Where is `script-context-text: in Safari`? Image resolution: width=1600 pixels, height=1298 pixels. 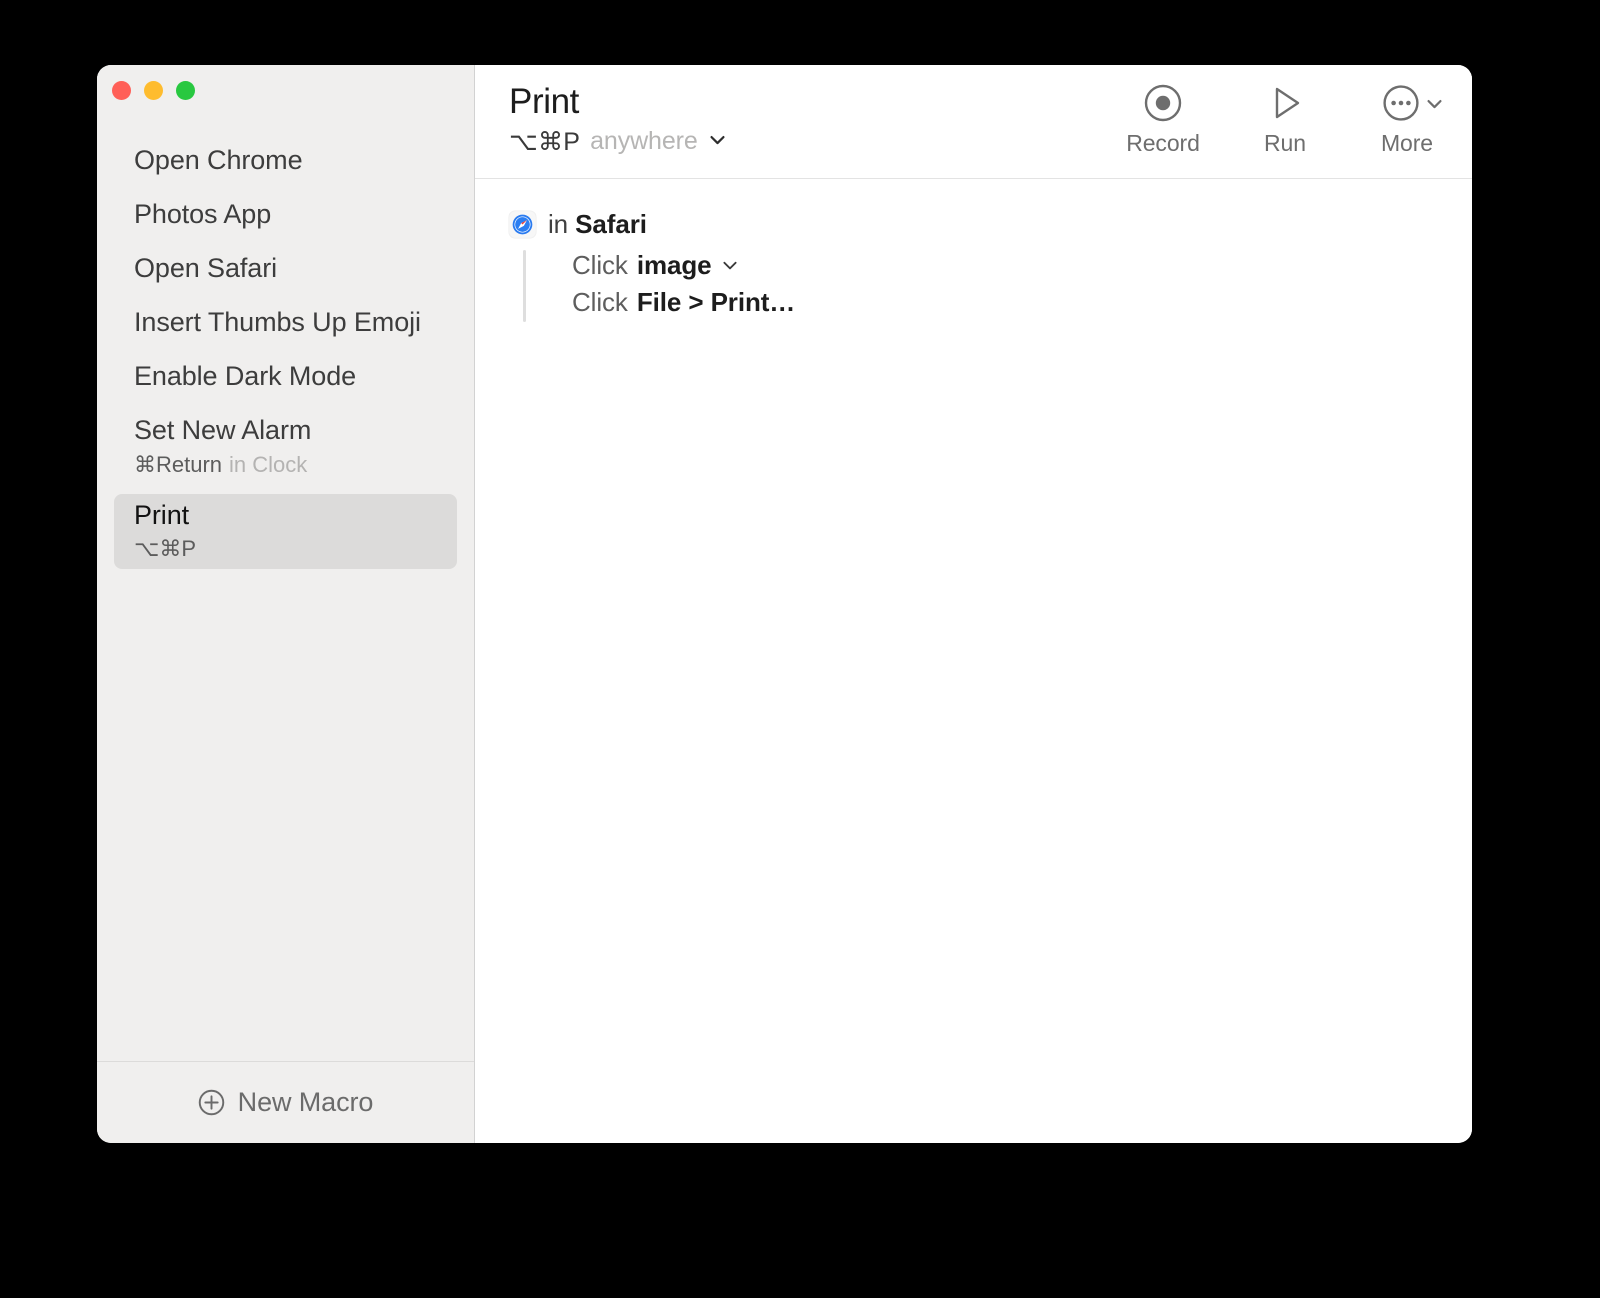
script-context-text: in Safari is located at coordinates (597, 224).